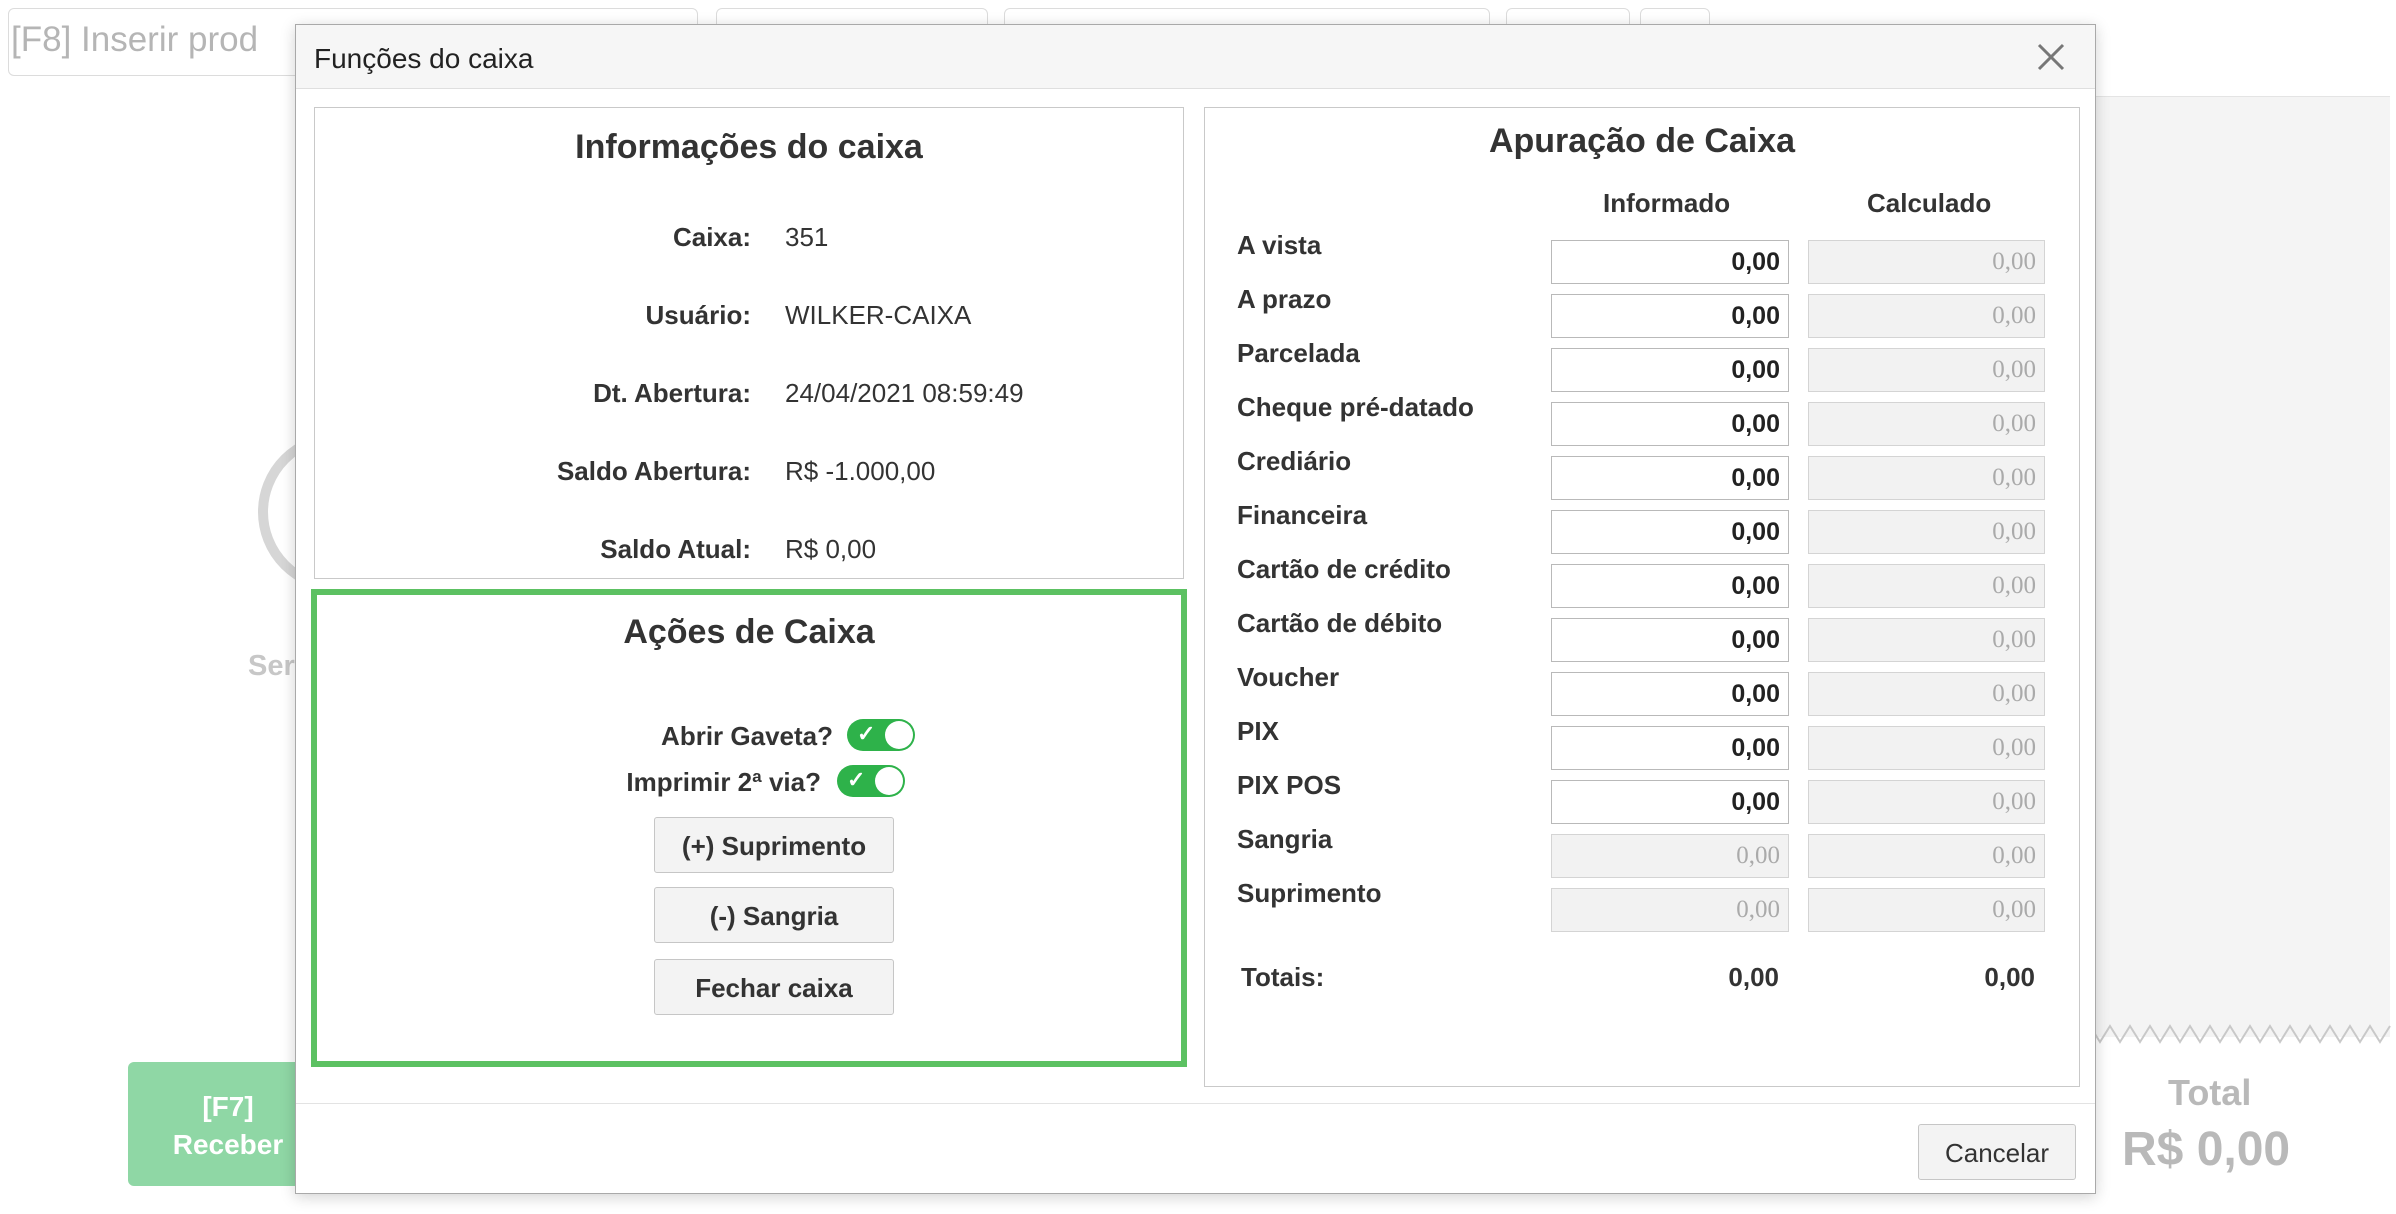 This screenshot has height=1214, width=2396. Describe the element at coordinates (1667, 203) in the screenshot. I see `col-header-informed: Informado` at that location.